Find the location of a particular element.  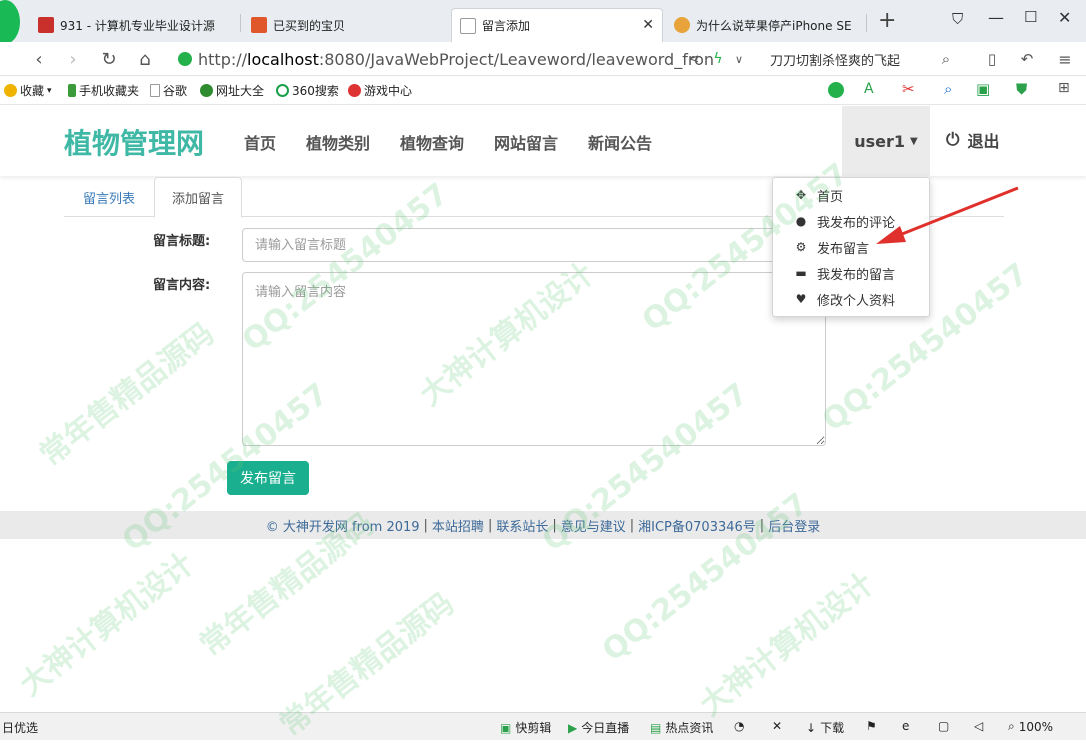

ie-icon: e is located at coordinates (905, 726).